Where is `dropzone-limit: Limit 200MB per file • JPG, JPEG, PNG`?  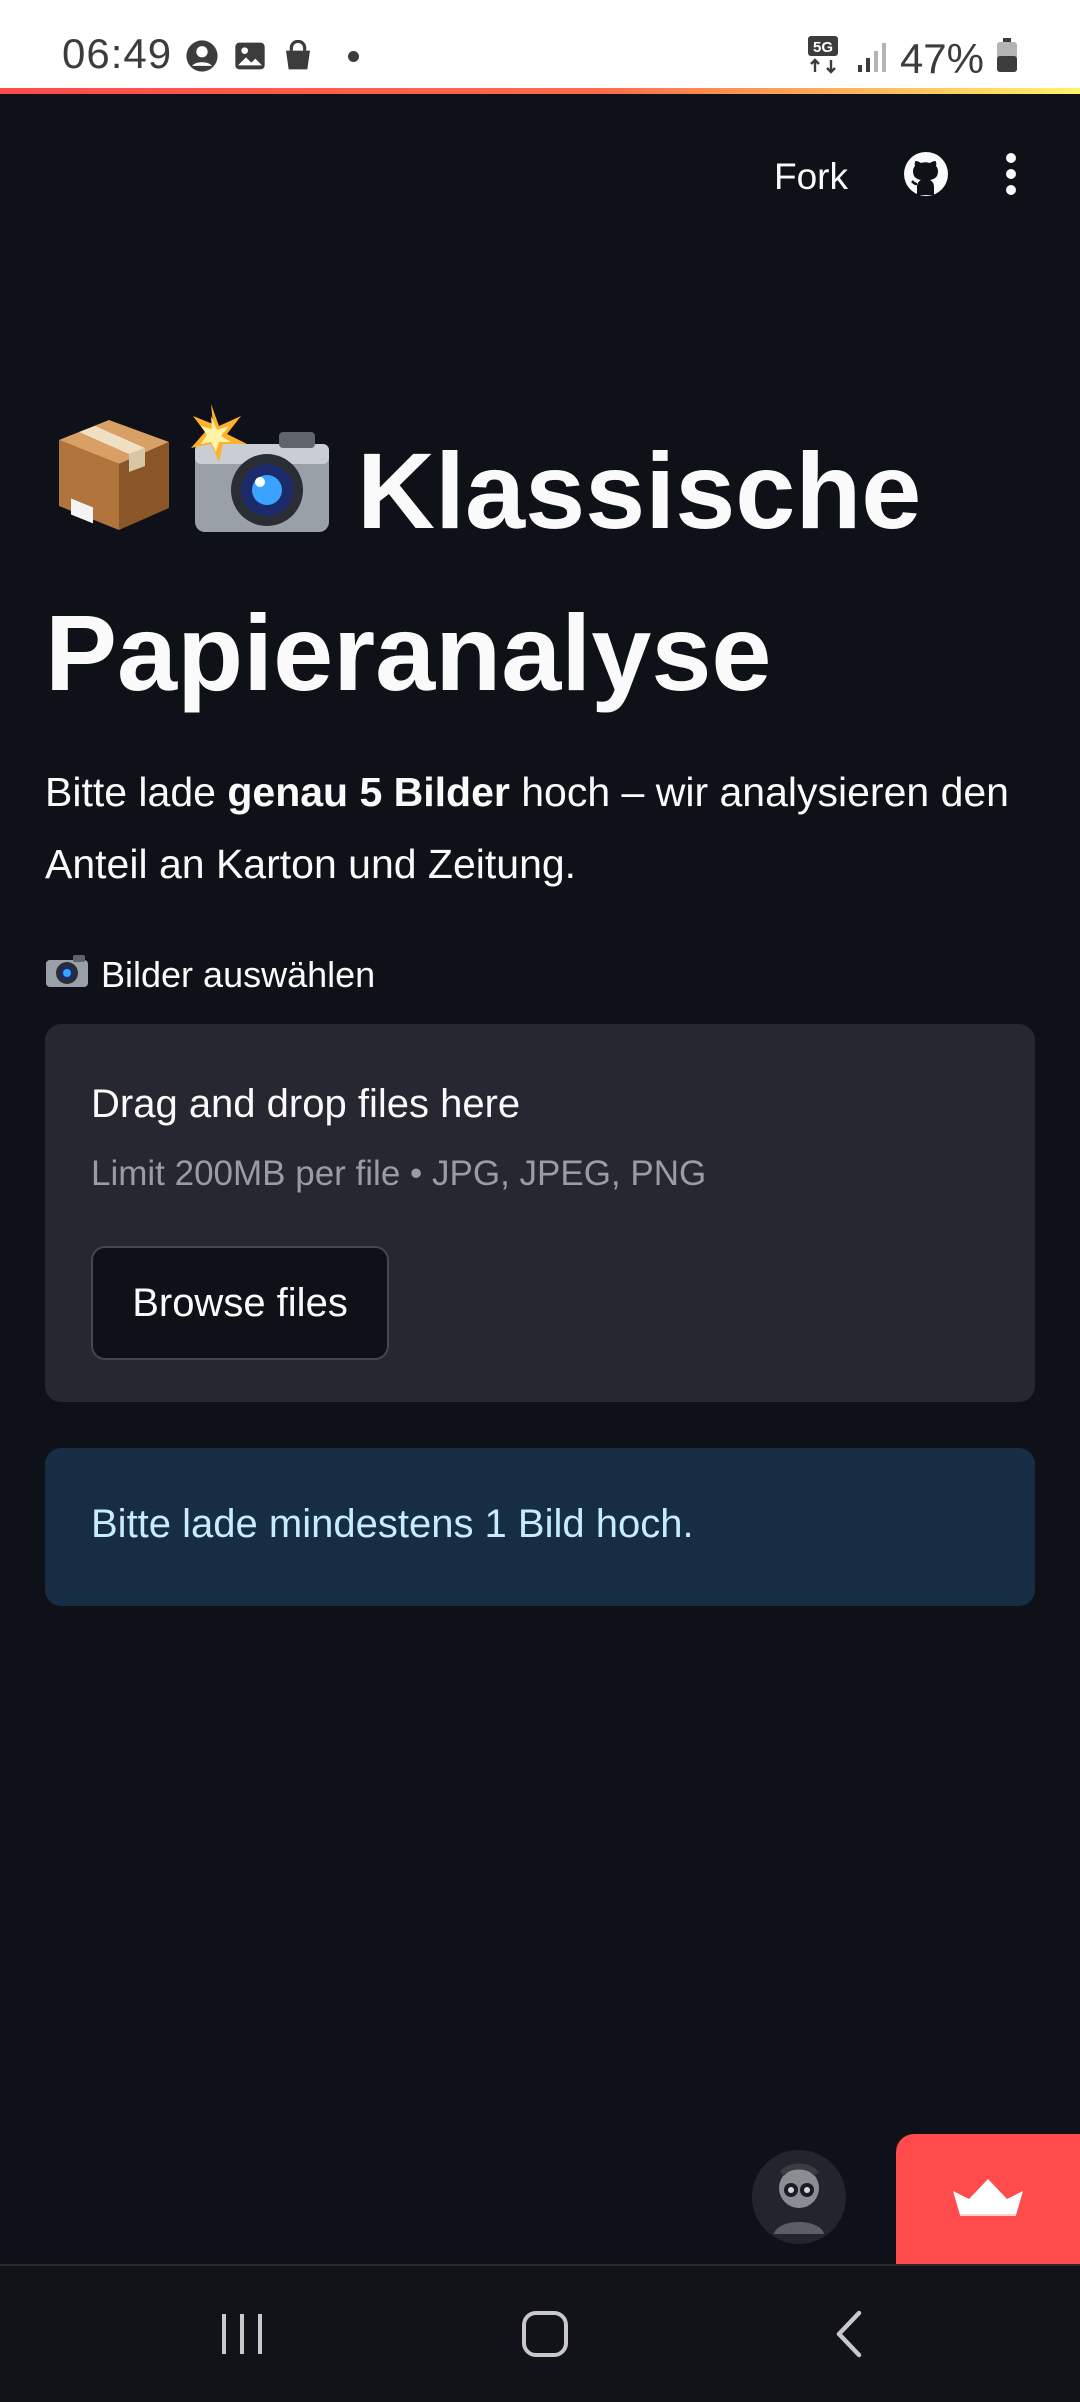 dropzone-limit: Limit 200MB per file • JPG, JPEG, PNG is located at coordinates (399, 1173).